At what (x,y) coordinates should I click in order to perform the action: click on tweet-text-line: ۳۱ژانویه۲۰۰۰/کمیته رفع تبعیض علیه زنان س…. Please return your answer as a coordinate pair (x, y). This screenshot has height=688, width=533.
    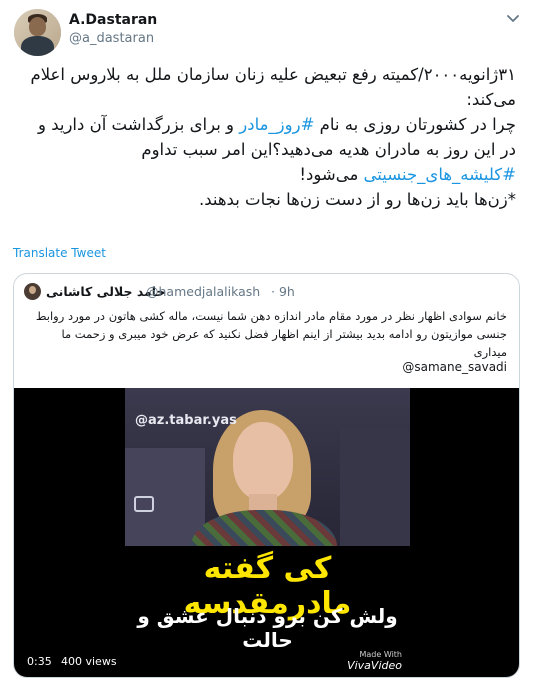
    Looking at the image, I should click on (266, 74).